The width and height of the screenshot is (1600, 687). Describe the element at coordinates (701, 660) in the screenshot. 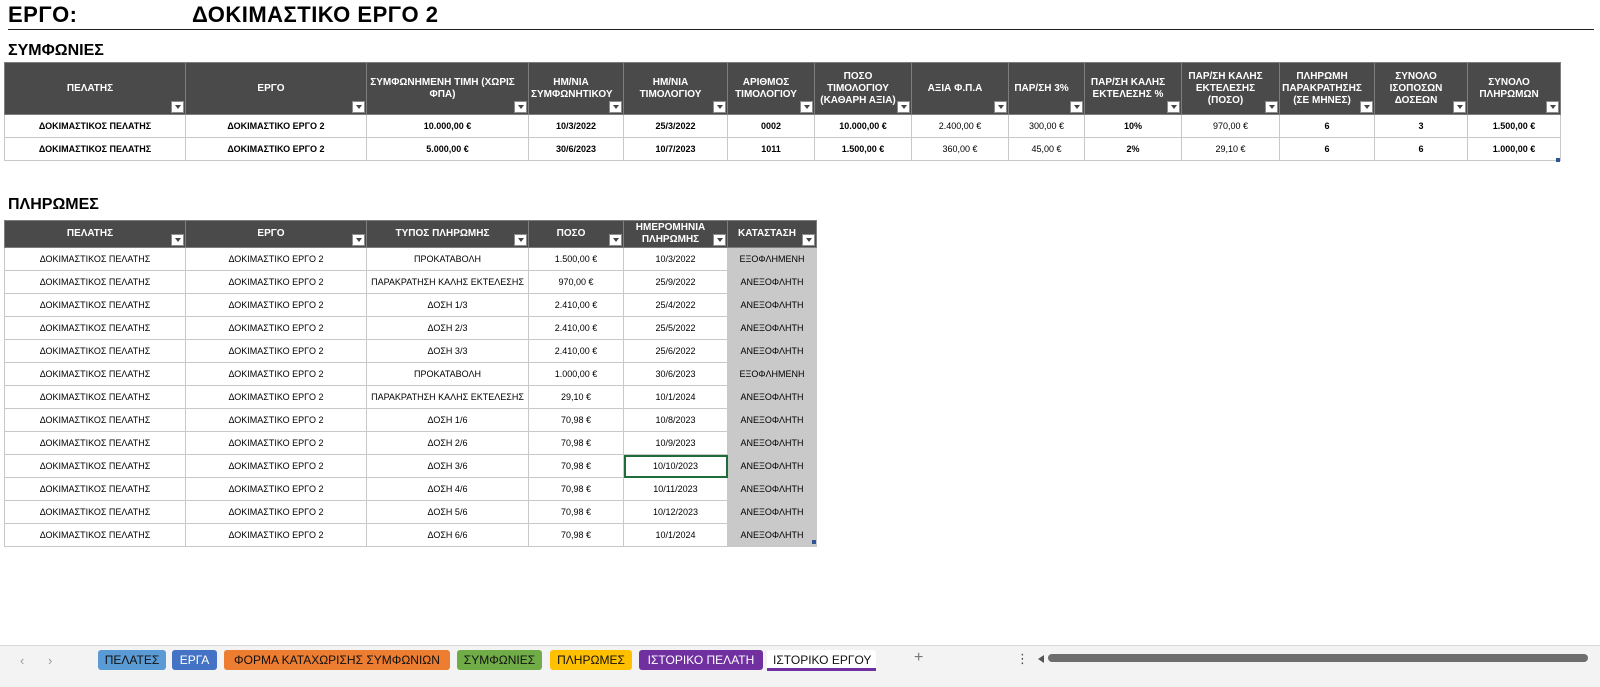

I see `sheet-tab: ΙΣΤΟΡΙΚΟ ΠΕΛΑΤΗ` at that location.